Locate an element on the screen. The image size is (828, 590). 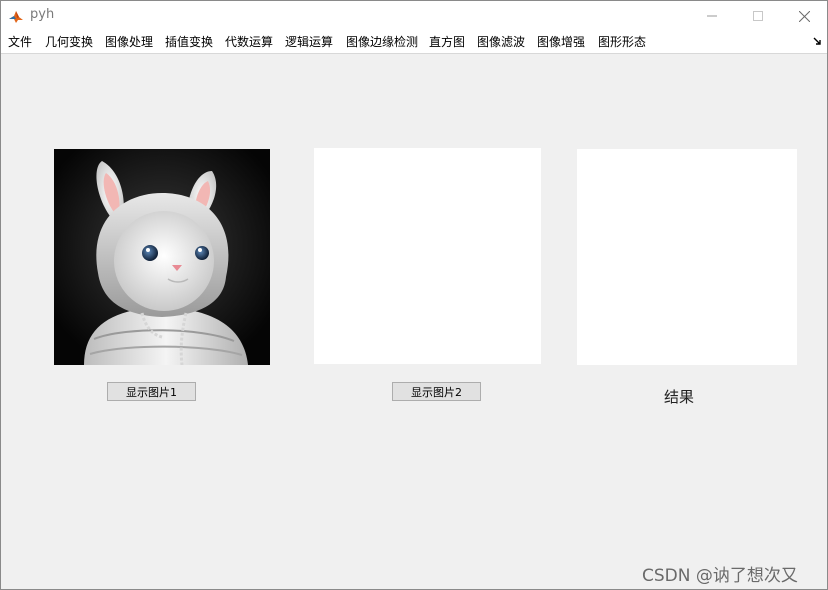
menu-image-filter: 图像滤波 is located at coordinates (501, 42).